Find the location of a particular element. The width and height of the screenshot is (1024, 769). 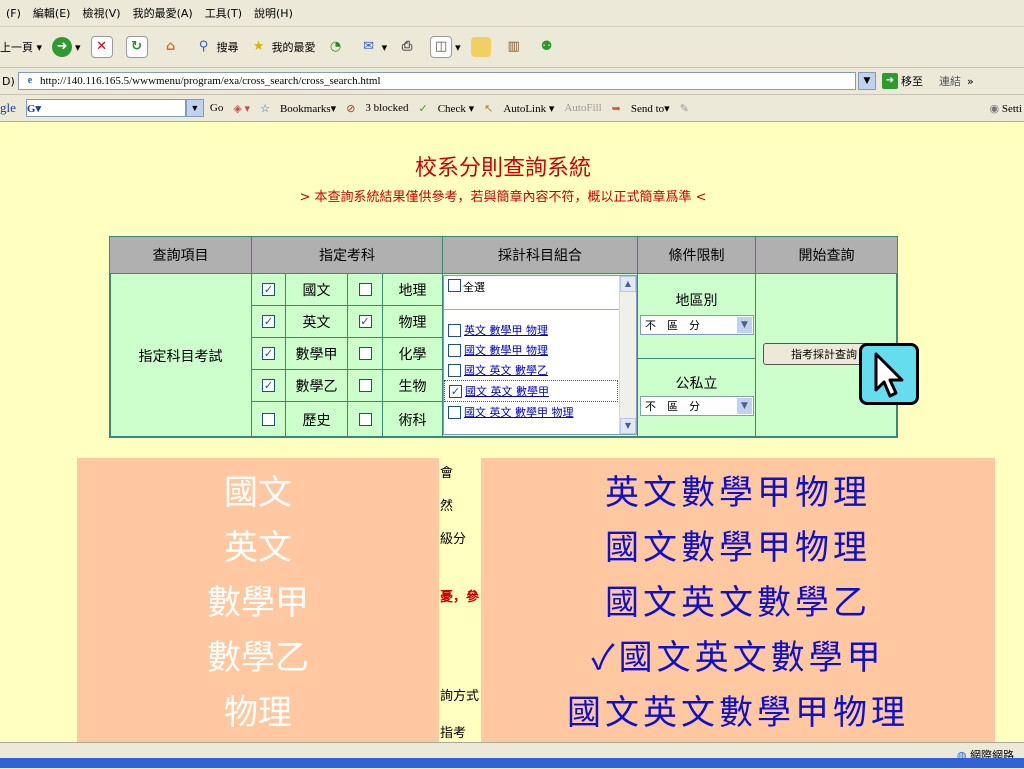

ownership-select: 不 區 分 ▼ is located at coordinates (697, 406).